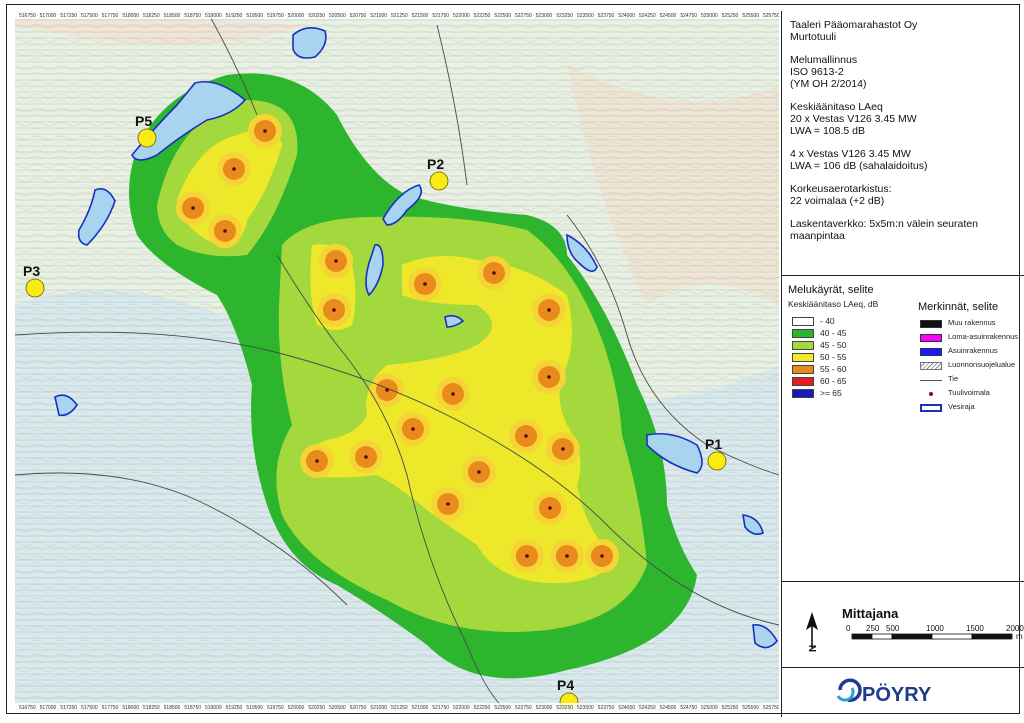  Describe the element at coordinates (828, 131) in the screenshot. I see `turbine-line: LWA = 108.5 dB` at that location.